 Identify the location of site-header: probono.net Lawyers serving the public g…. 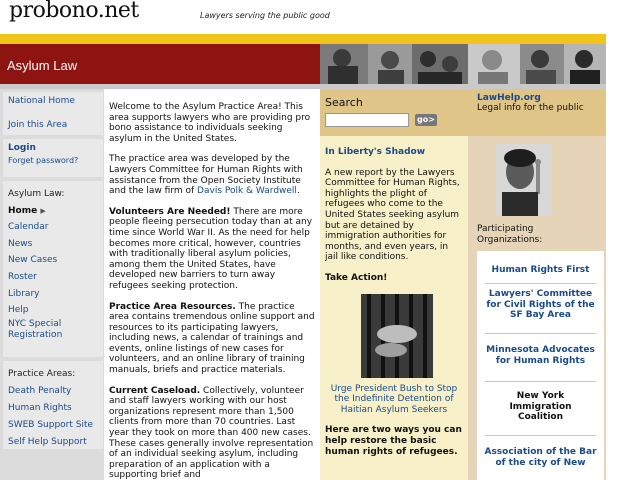
(320, 17).